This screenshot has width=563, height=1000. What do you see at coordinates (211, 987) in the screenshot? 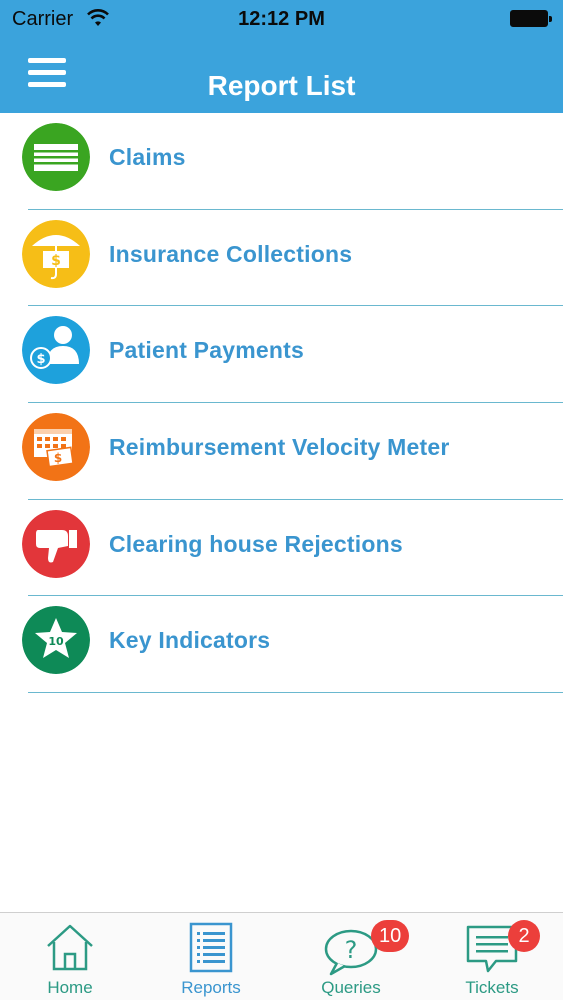
I see `tab-label: Reports` at bounding box center [211, 987].